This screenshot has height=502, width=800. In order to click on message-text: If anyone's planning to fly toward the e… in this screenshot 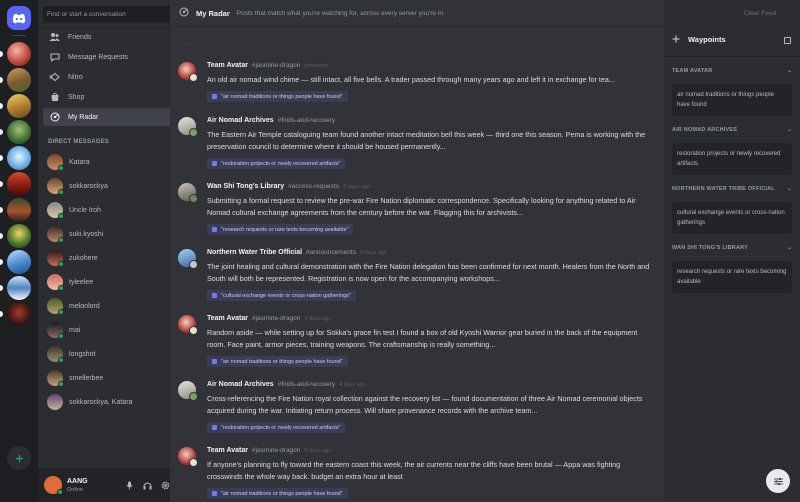, I will do `click(414, 470)`.